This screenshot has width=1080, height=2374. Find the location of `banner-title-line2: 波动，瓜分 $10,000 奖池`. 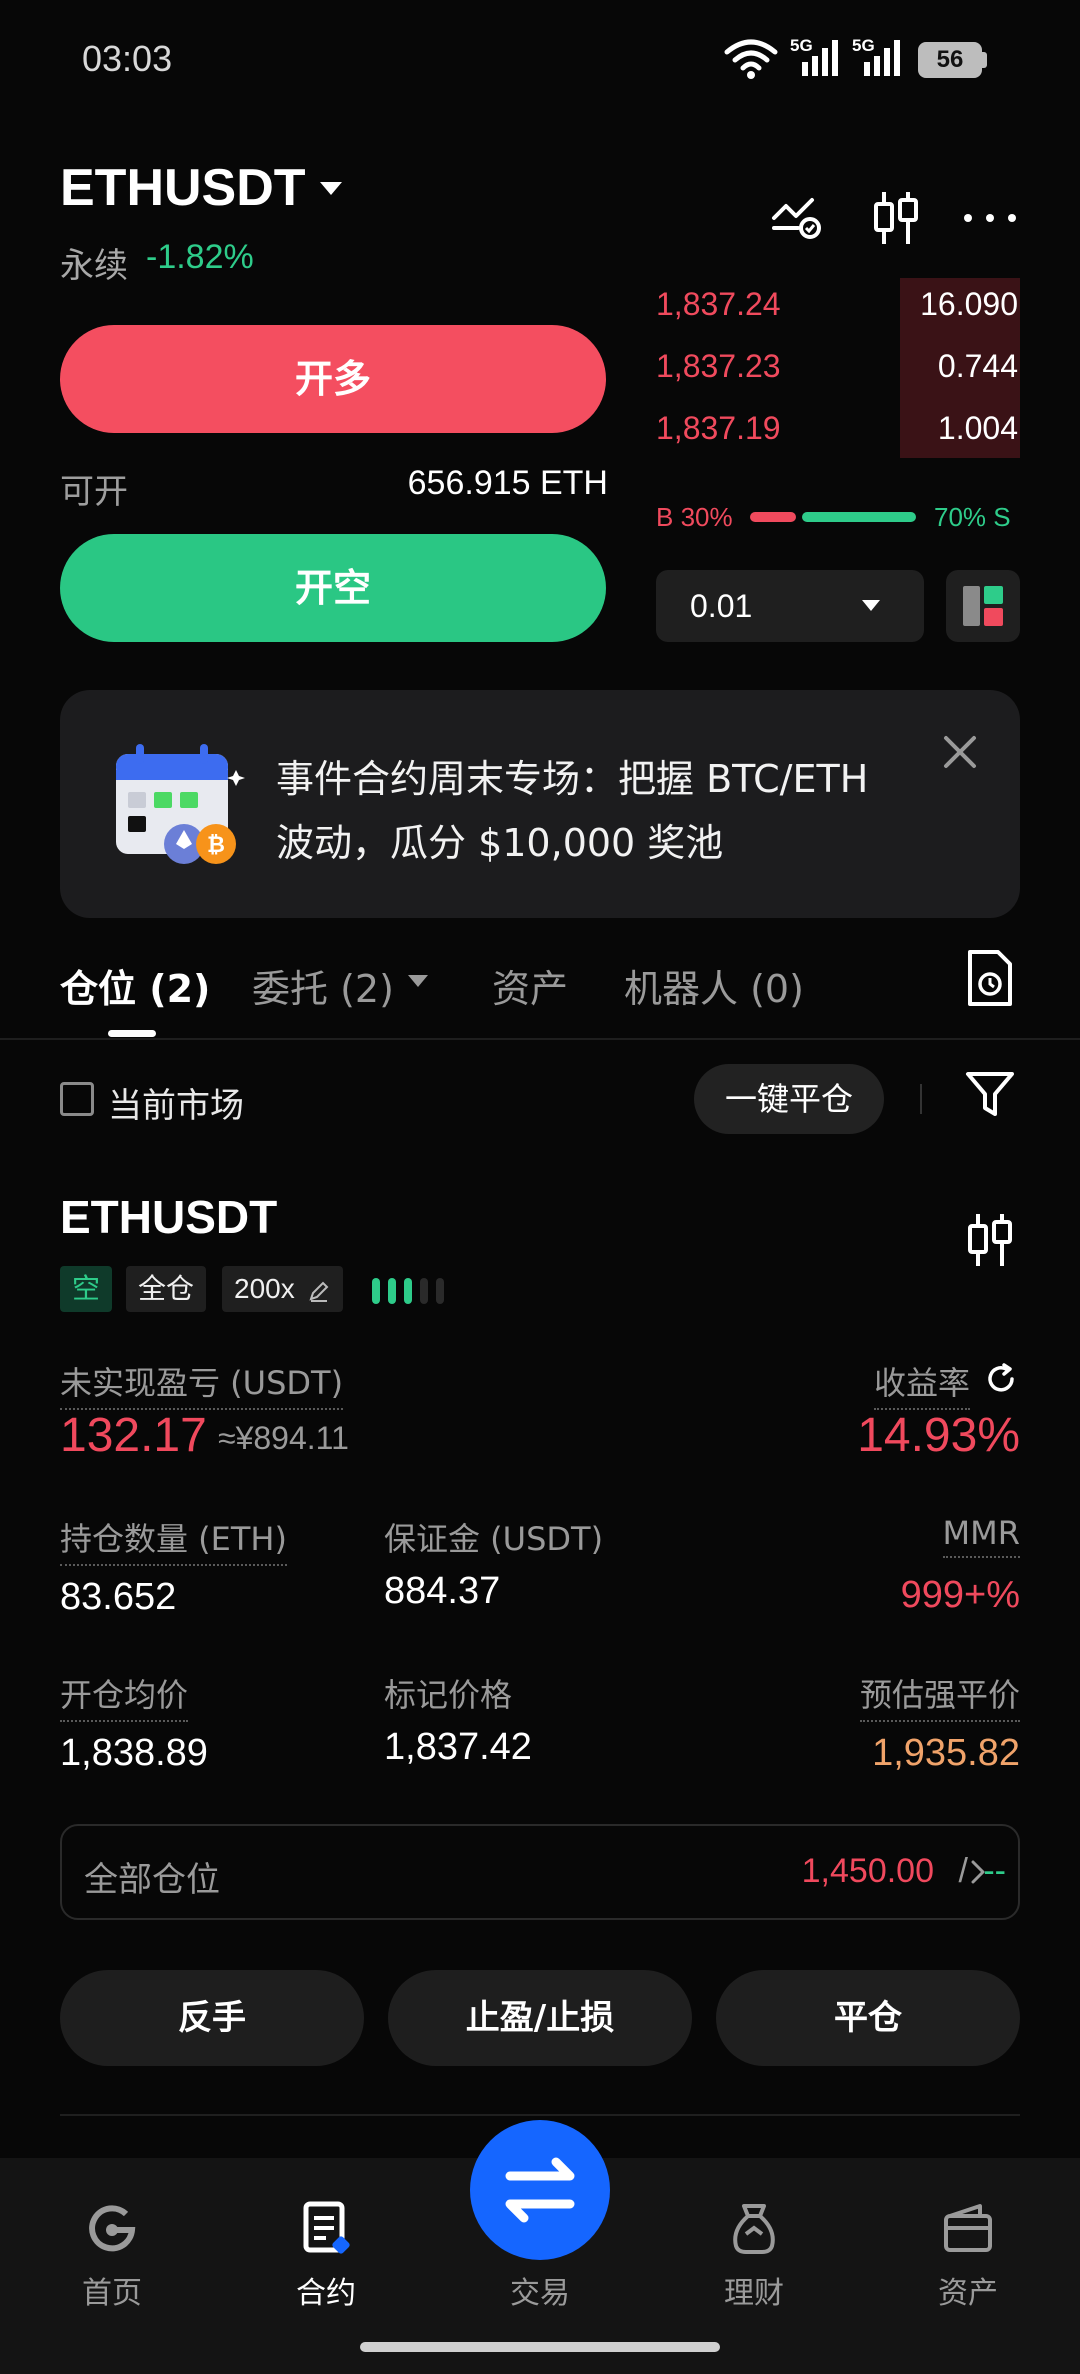

banner-title-line2: 波动，瓜分 $10,000 奖池 is located at coordinates (500, 843).